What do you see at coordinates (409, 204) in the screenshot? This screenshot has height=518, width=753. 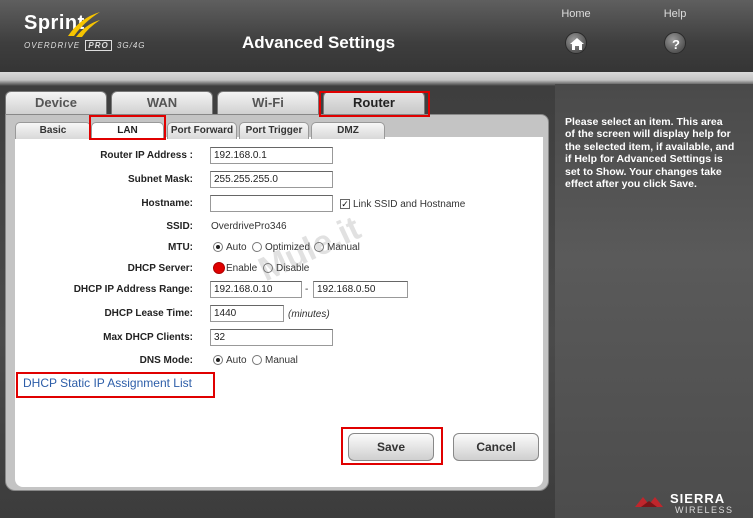 I see `link-ssid-label: Link SSID and Hostname` at bounding box center [409, 204].